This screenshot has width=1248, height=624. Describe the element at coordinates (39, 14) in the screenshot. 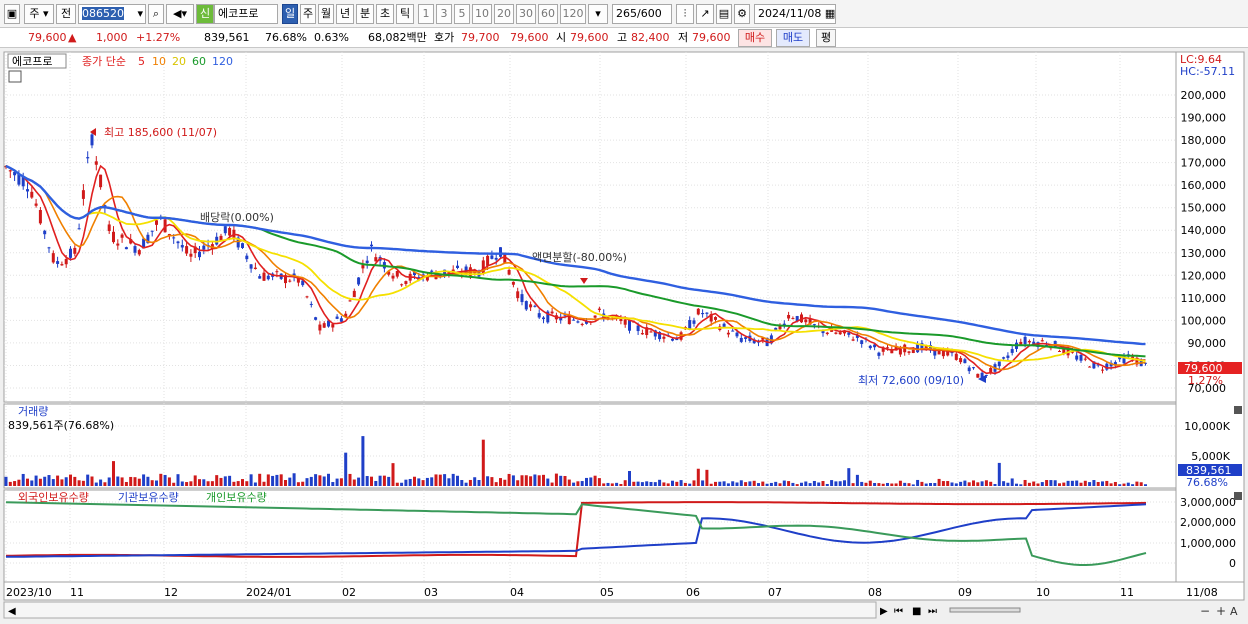

I see `market-select: 주 ▾` at that location.